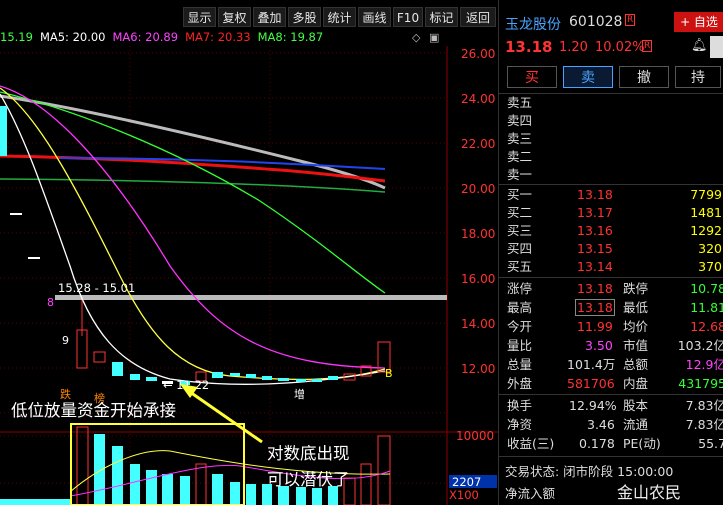 This screenshot has width=723, height=505. Describe the element at coordinates (308, 453) in the screenshot. I see `annotation-right-line1: 对数底出现` at that location.